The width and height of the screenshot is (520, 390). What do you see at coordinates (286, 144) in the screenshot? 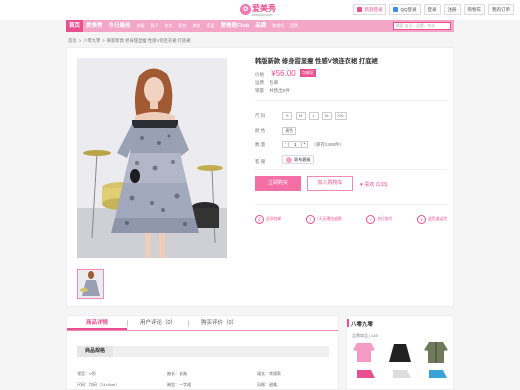
I see `quantity-decrease-button: -` at bounding box center [286, 144].